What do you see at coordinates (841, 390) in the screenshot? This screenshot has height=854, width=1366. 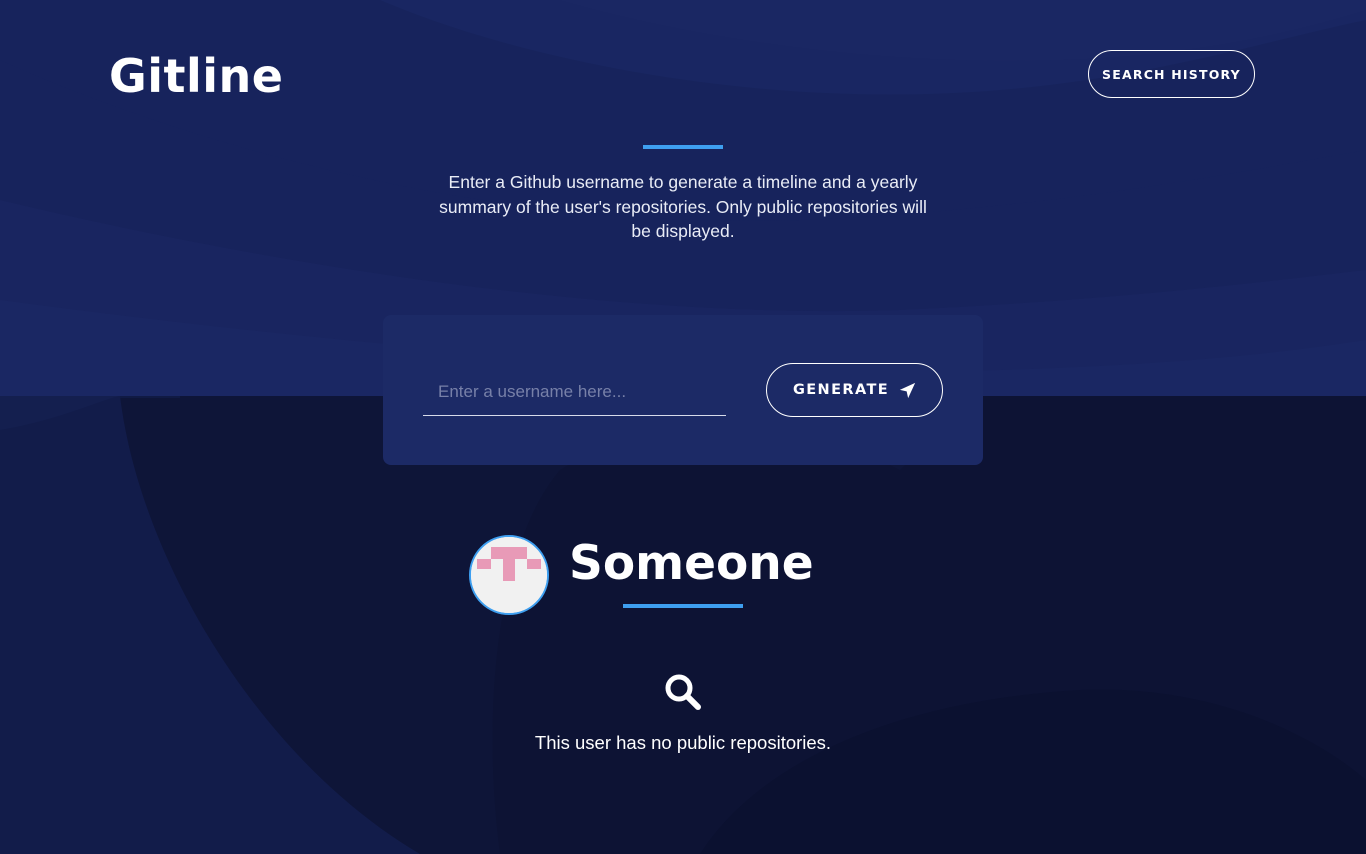 I see `generate-button-label: GENERATE` at bounding box center [841, 390].